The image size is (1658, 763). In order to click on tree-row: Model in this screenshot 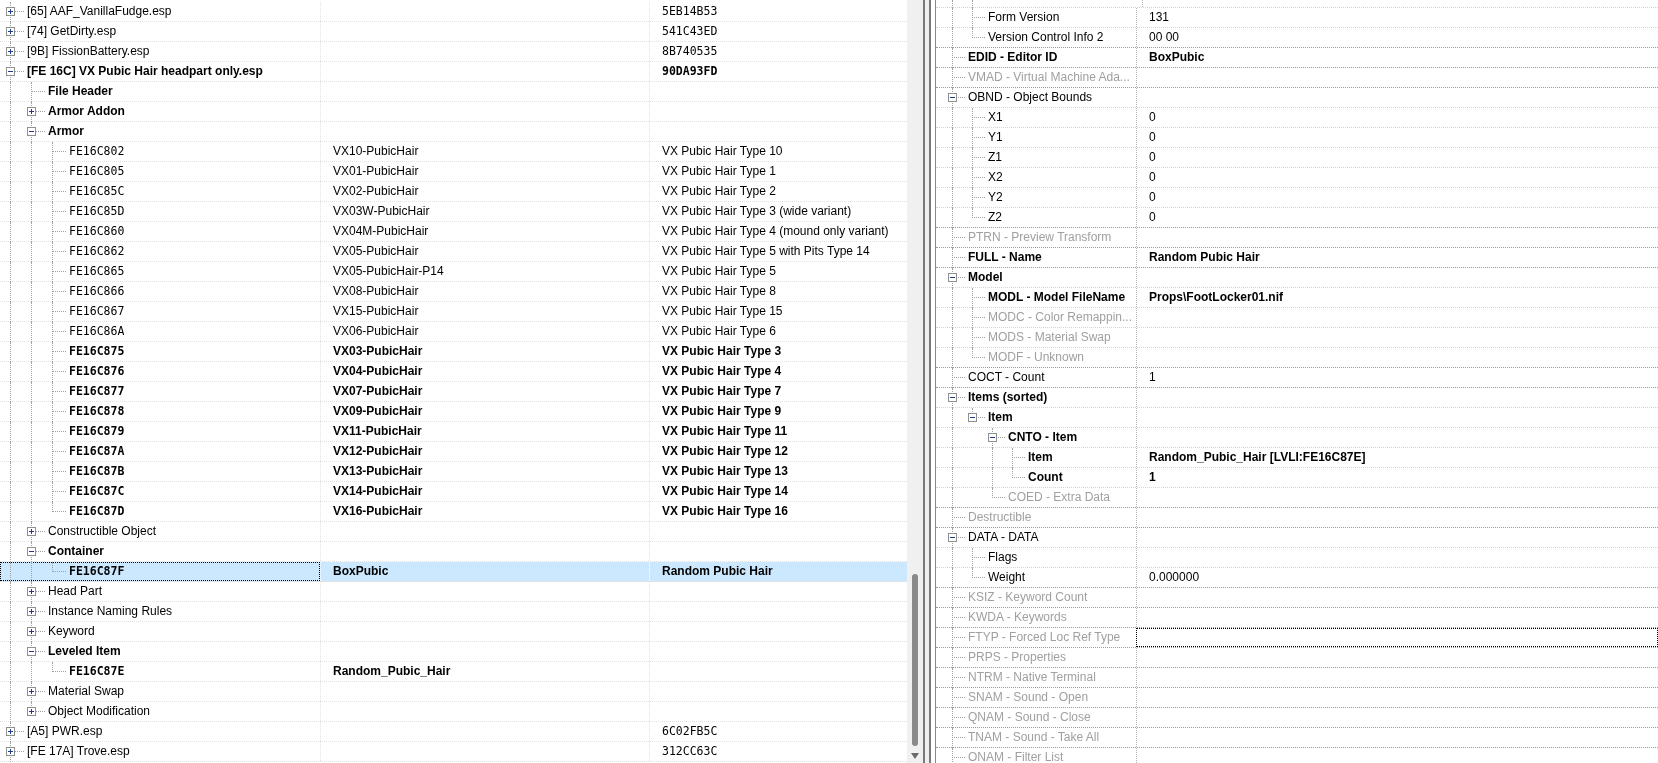, I will do `click(1297, 278)`.